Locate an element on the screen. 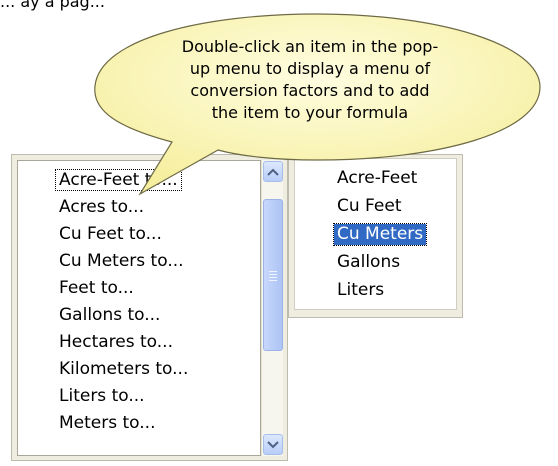 This screenshot has width=558, height=466. list-item-label: Liters is located at coordinates (361, 290).